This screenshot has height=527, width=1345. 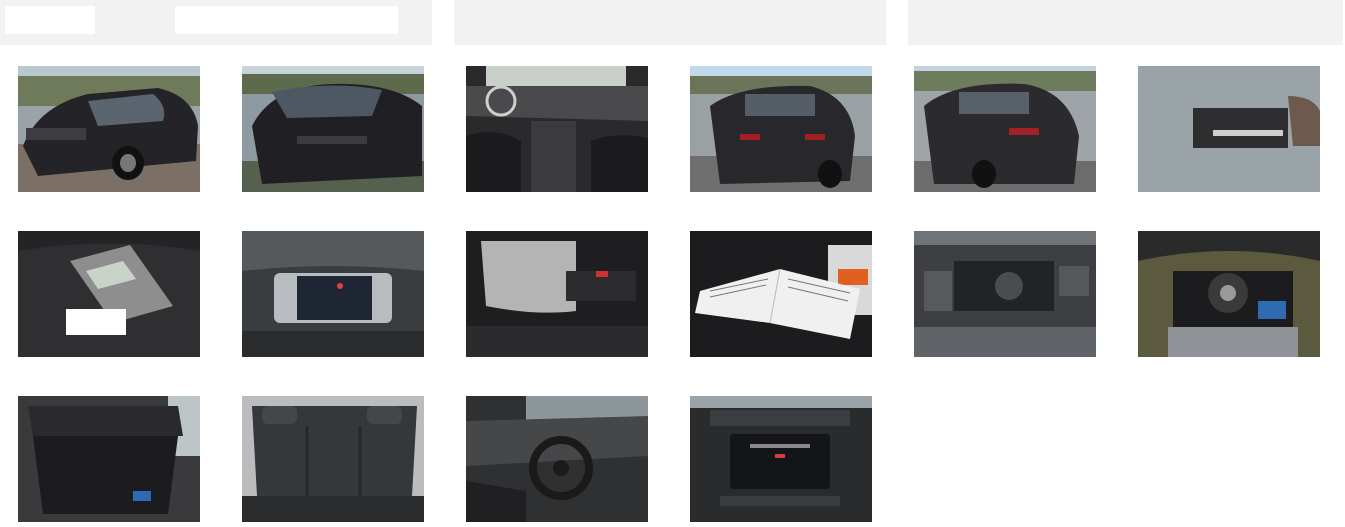 I want to click on owner-manual-in-trunk-photo, so click(x=109, y=294).